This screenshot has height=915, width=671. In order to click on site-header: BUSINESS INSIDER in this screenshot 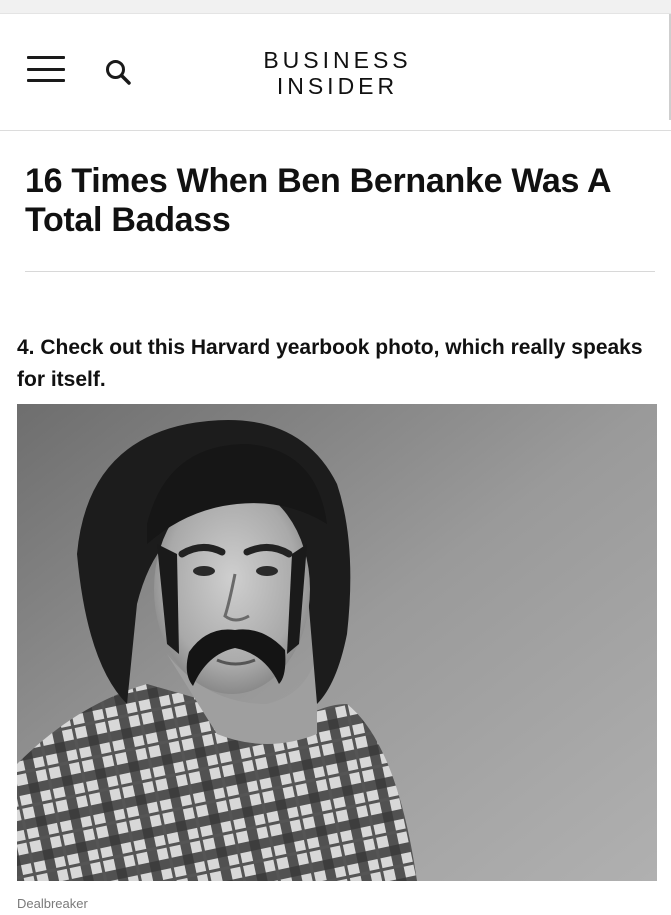, I will do `click(335, 72)`.